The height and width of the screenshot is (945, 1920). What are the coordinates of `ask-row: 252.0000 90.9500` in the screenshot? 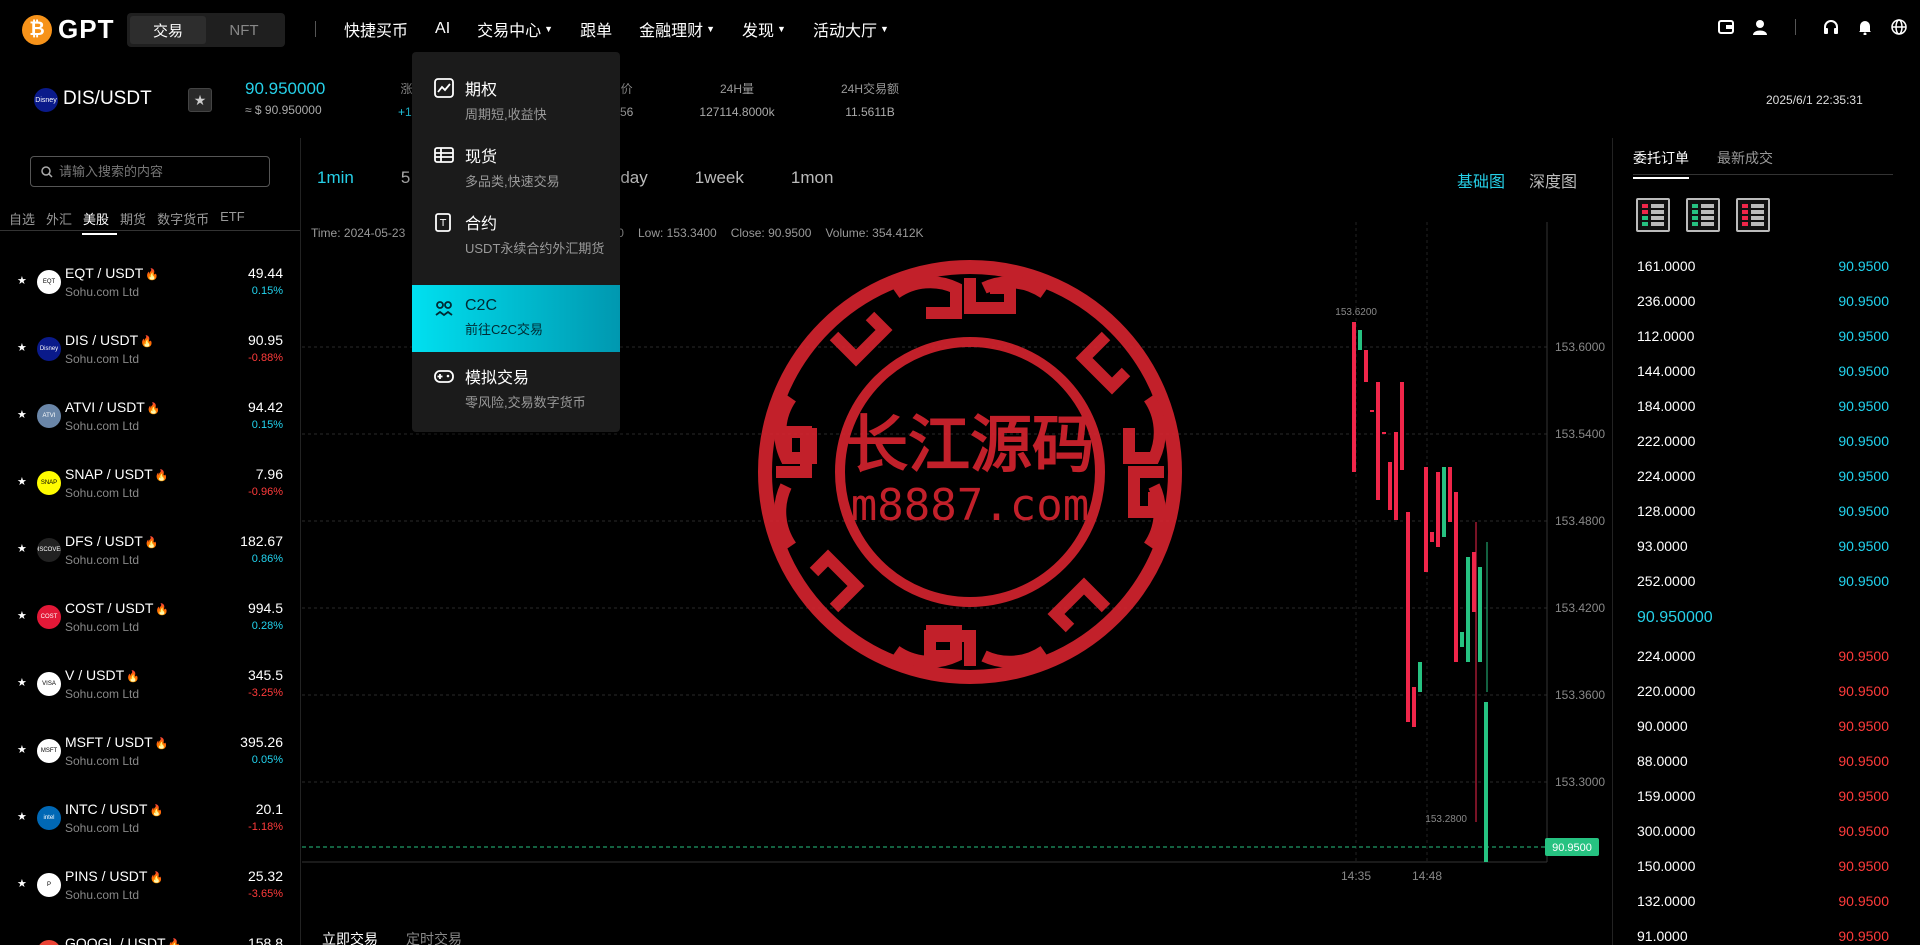 It's located at (1763, 580).